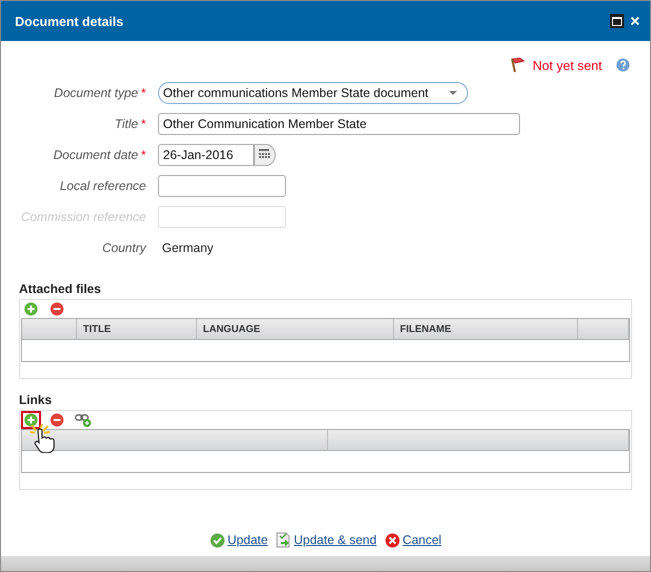 This screenshot has width=651, height=572. Describe the element at coordinates (217, 540) in the screenshot. I see `check-icon` at that location.